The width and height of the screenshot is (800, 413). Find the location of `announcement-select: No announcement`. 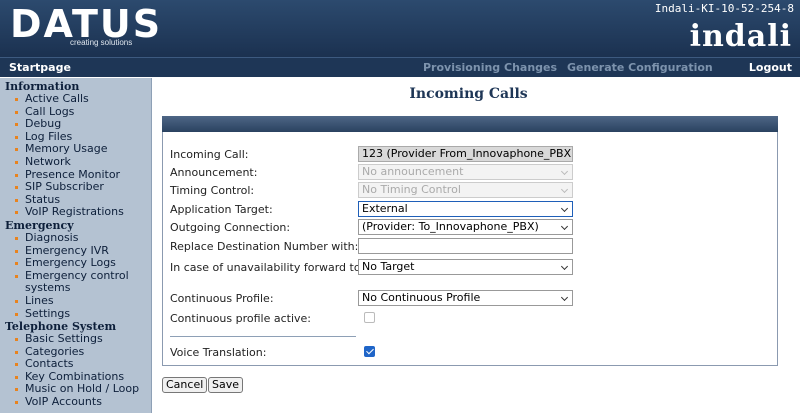

announcement-select: No announcement is located at coordinates (465, 172).